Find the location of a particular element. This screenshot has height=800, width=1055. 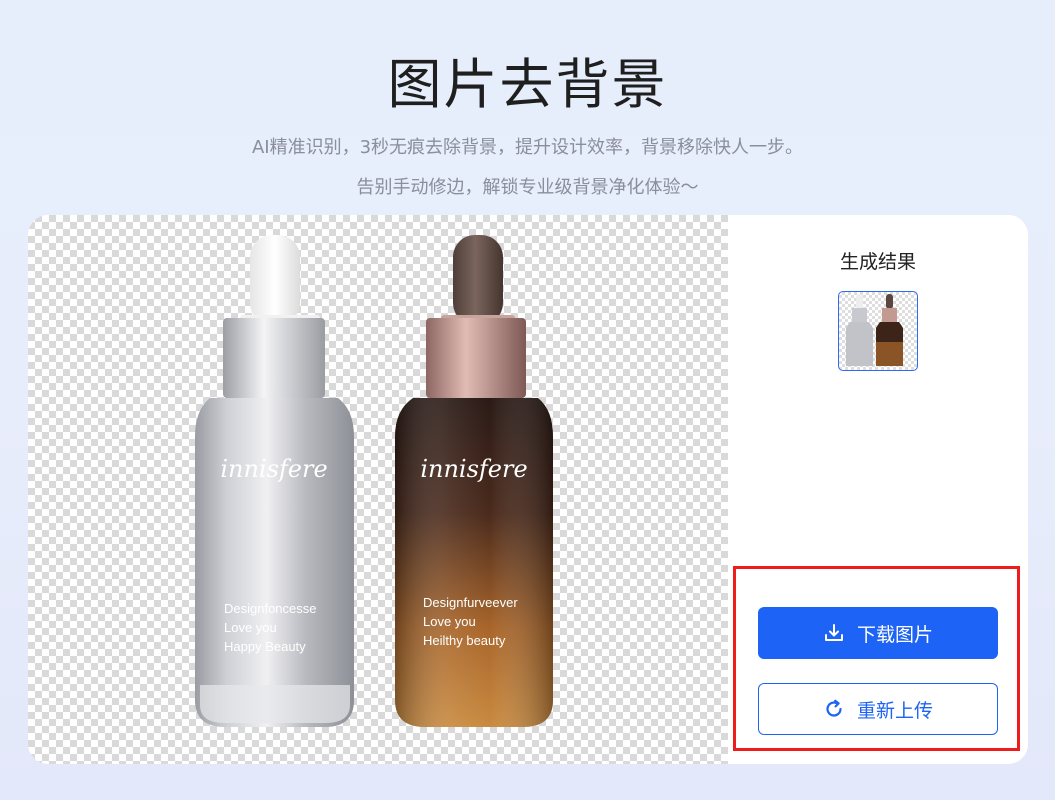

reupload-button-label: 重新上传 is located at coordinates (894, 710).